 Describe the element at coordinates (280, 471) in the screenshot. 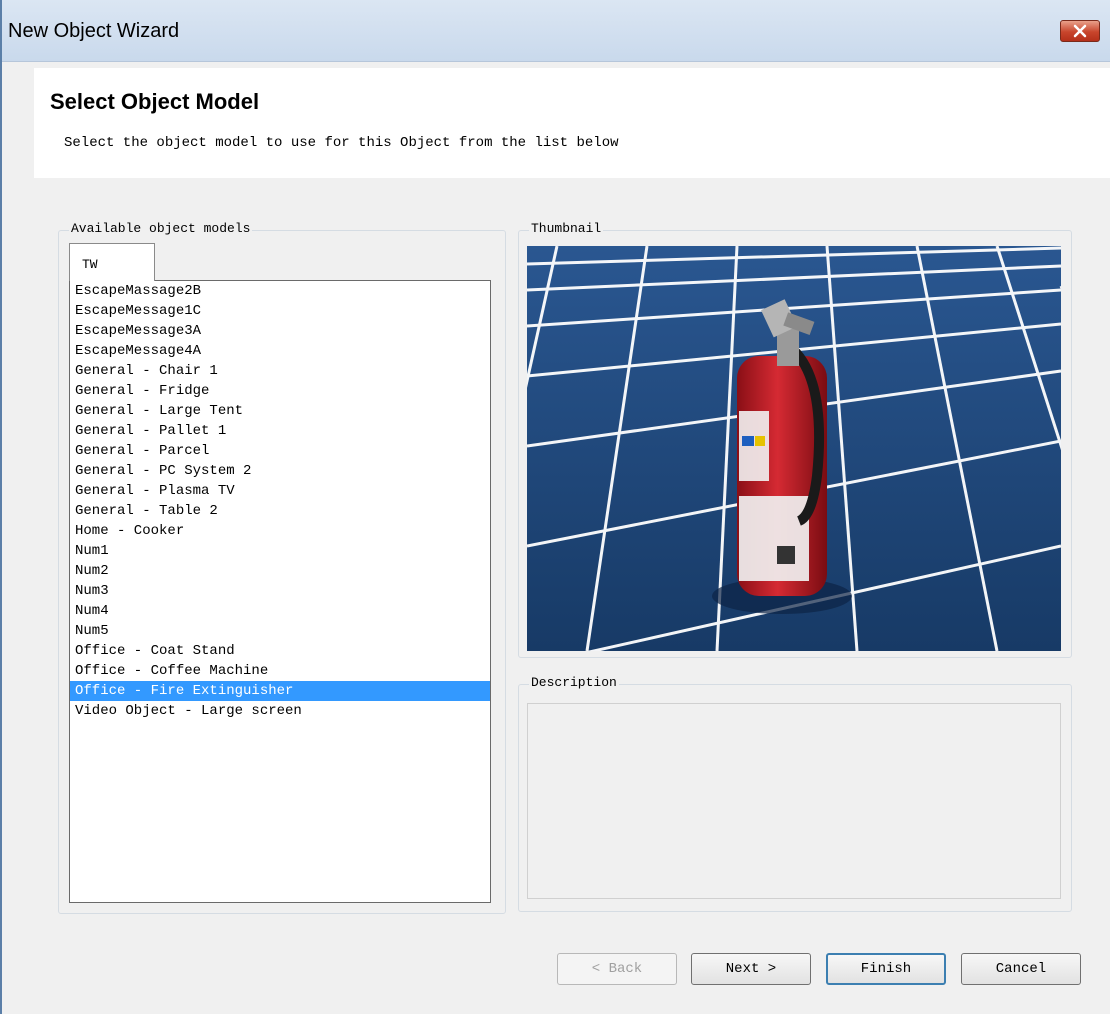

I see `list-item: General - PC System 2` at that location.